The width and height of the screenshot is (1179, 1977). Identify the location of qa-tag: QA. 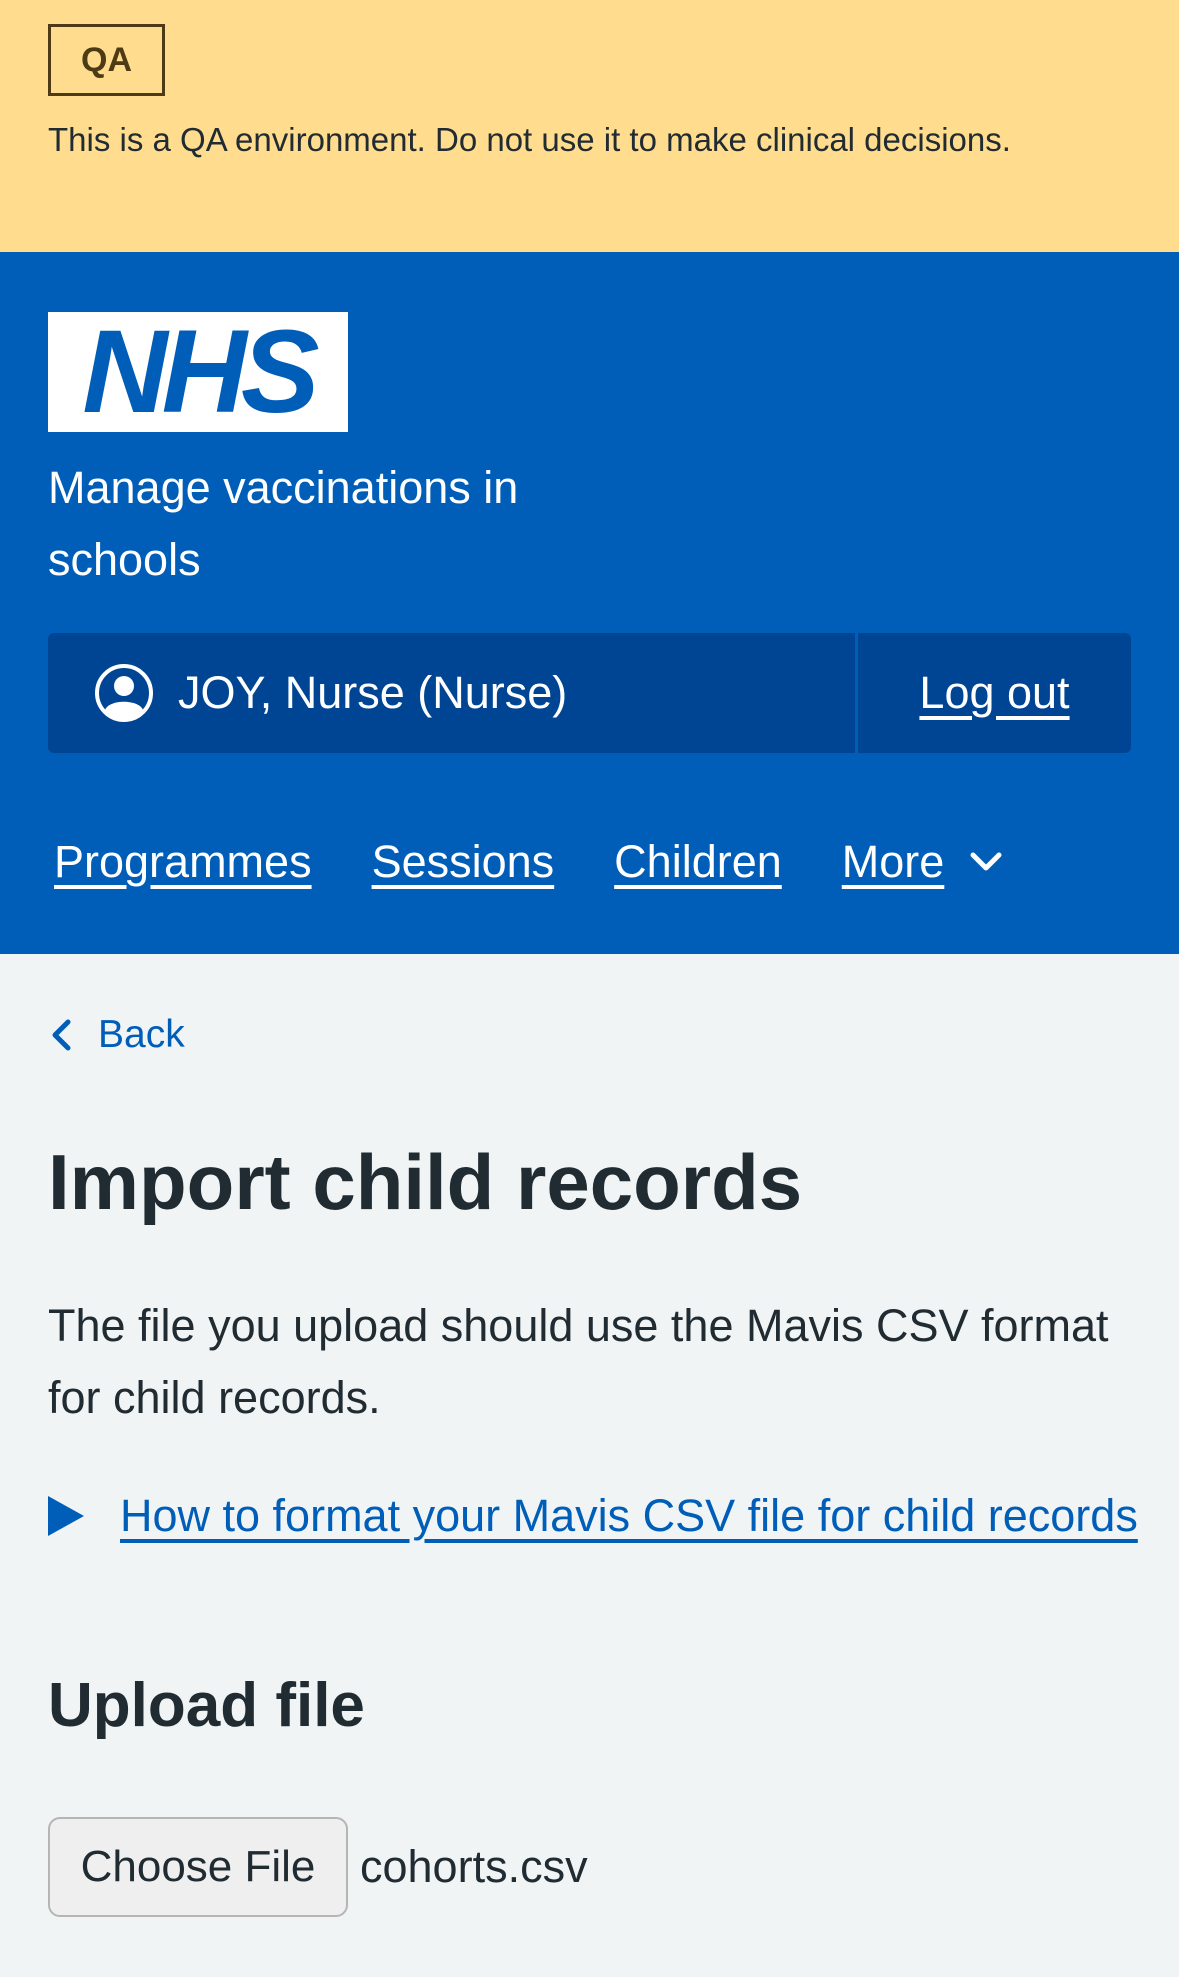
(106, 60).